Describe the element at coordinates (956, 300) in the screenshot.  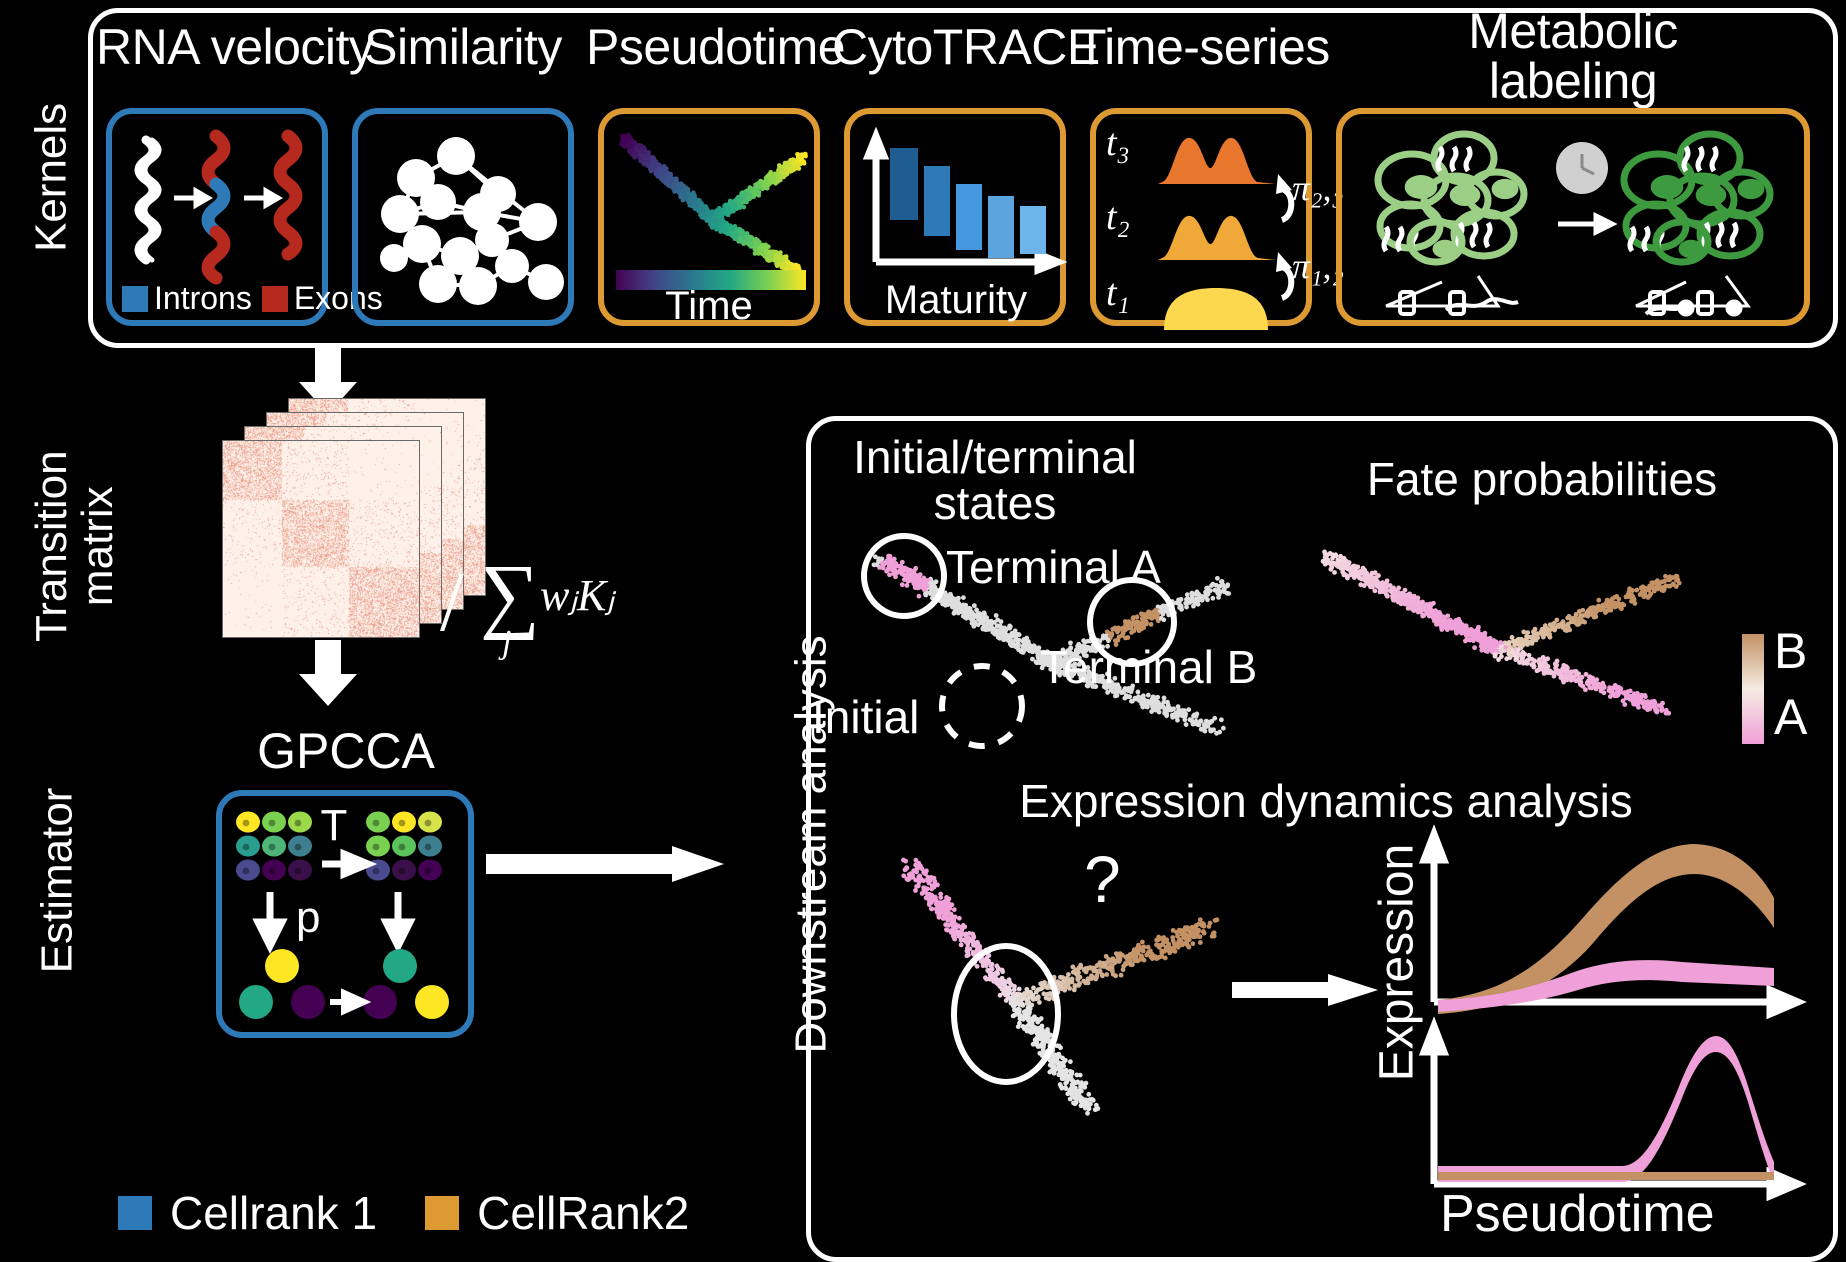
I see `cytotrace-axis-label: Maturity` at that location.